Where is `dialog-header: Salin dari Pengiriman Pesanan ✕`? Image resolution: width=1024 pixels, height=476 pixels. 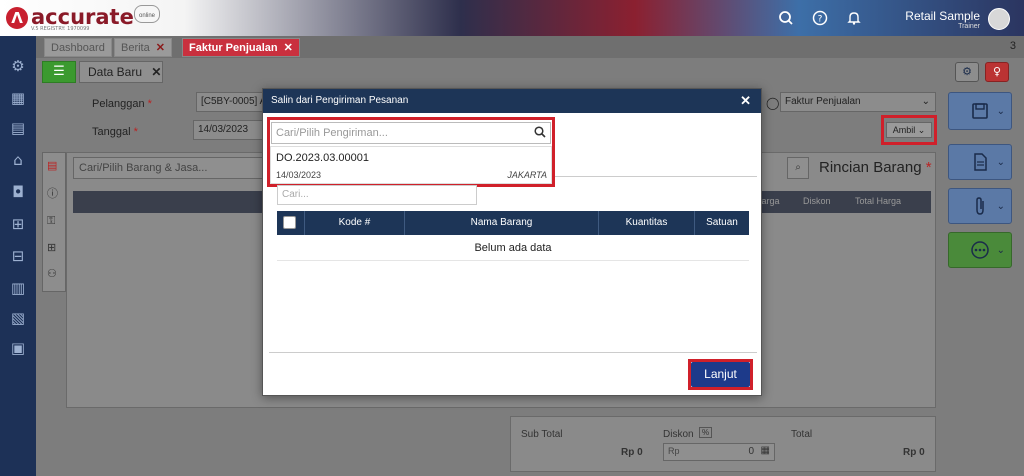 dialog-header: Salin dari Pengiriman Pesanan ✕ is located at coordinates (512, 101).